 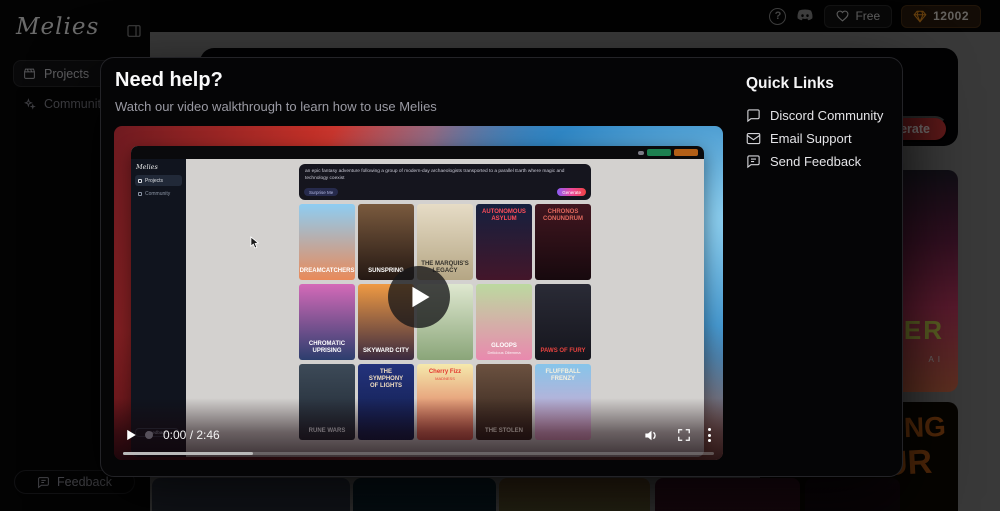 What do you see at coordinates (811, 138) in the screenshot?
I see `quick-link-label: Email Support` at bounding box center [811, 138].